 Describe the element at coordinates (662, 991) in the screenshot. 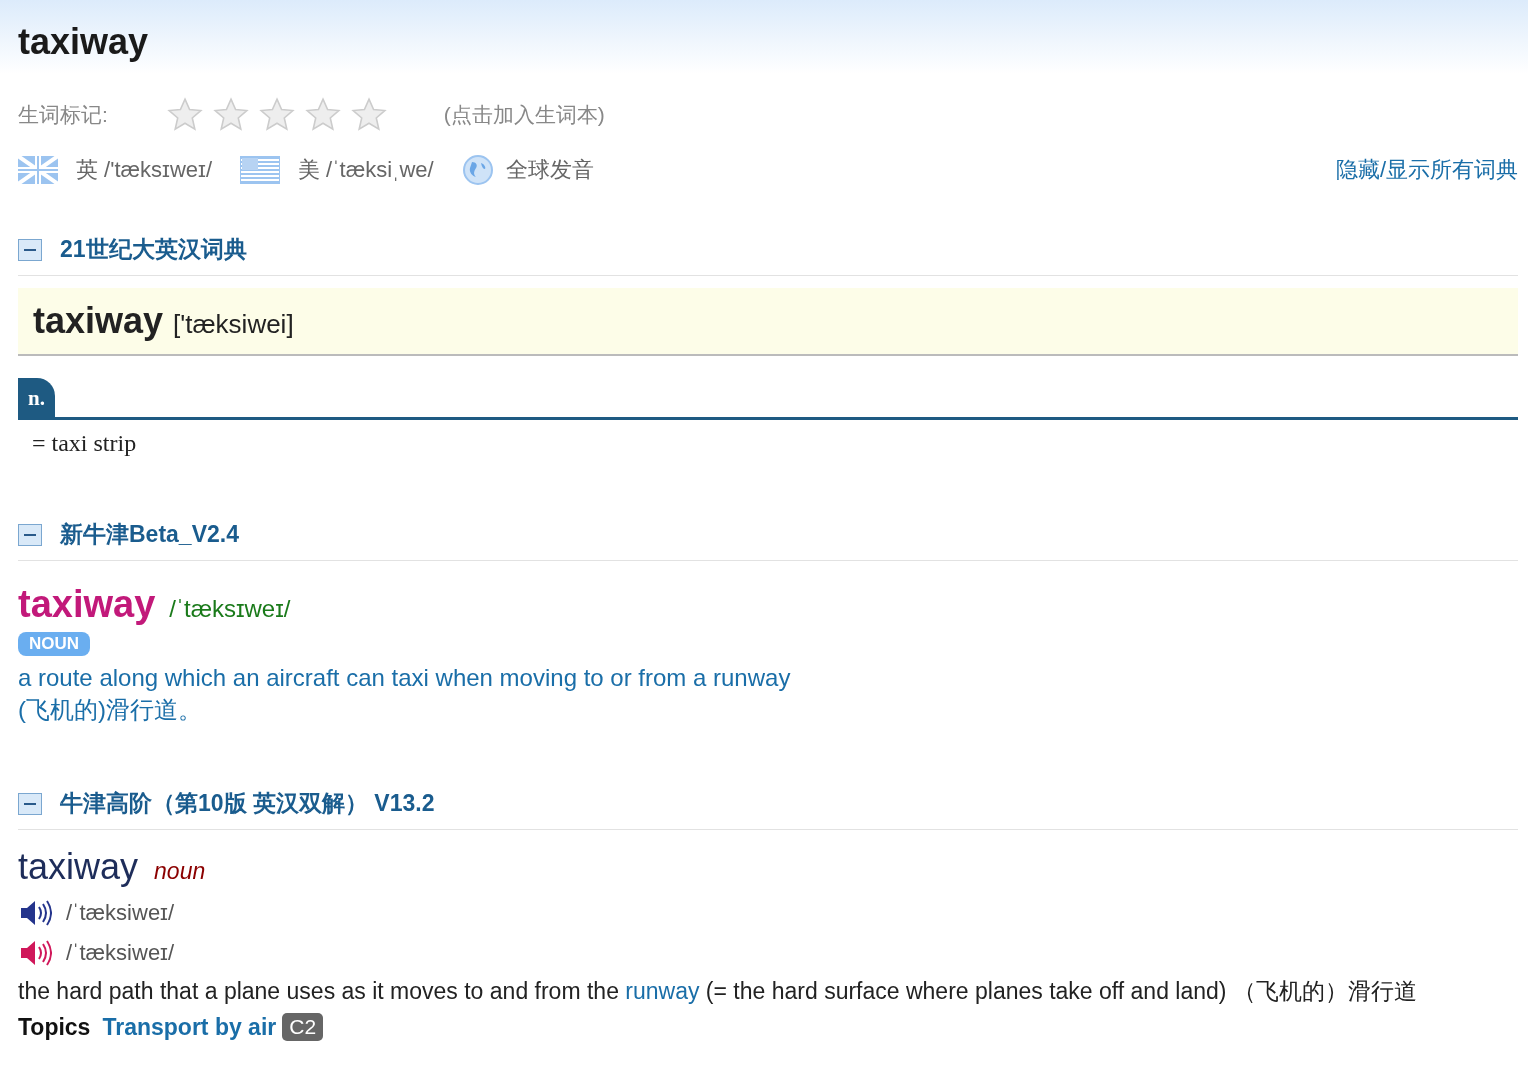

I see `runway-link: runway` at that location.